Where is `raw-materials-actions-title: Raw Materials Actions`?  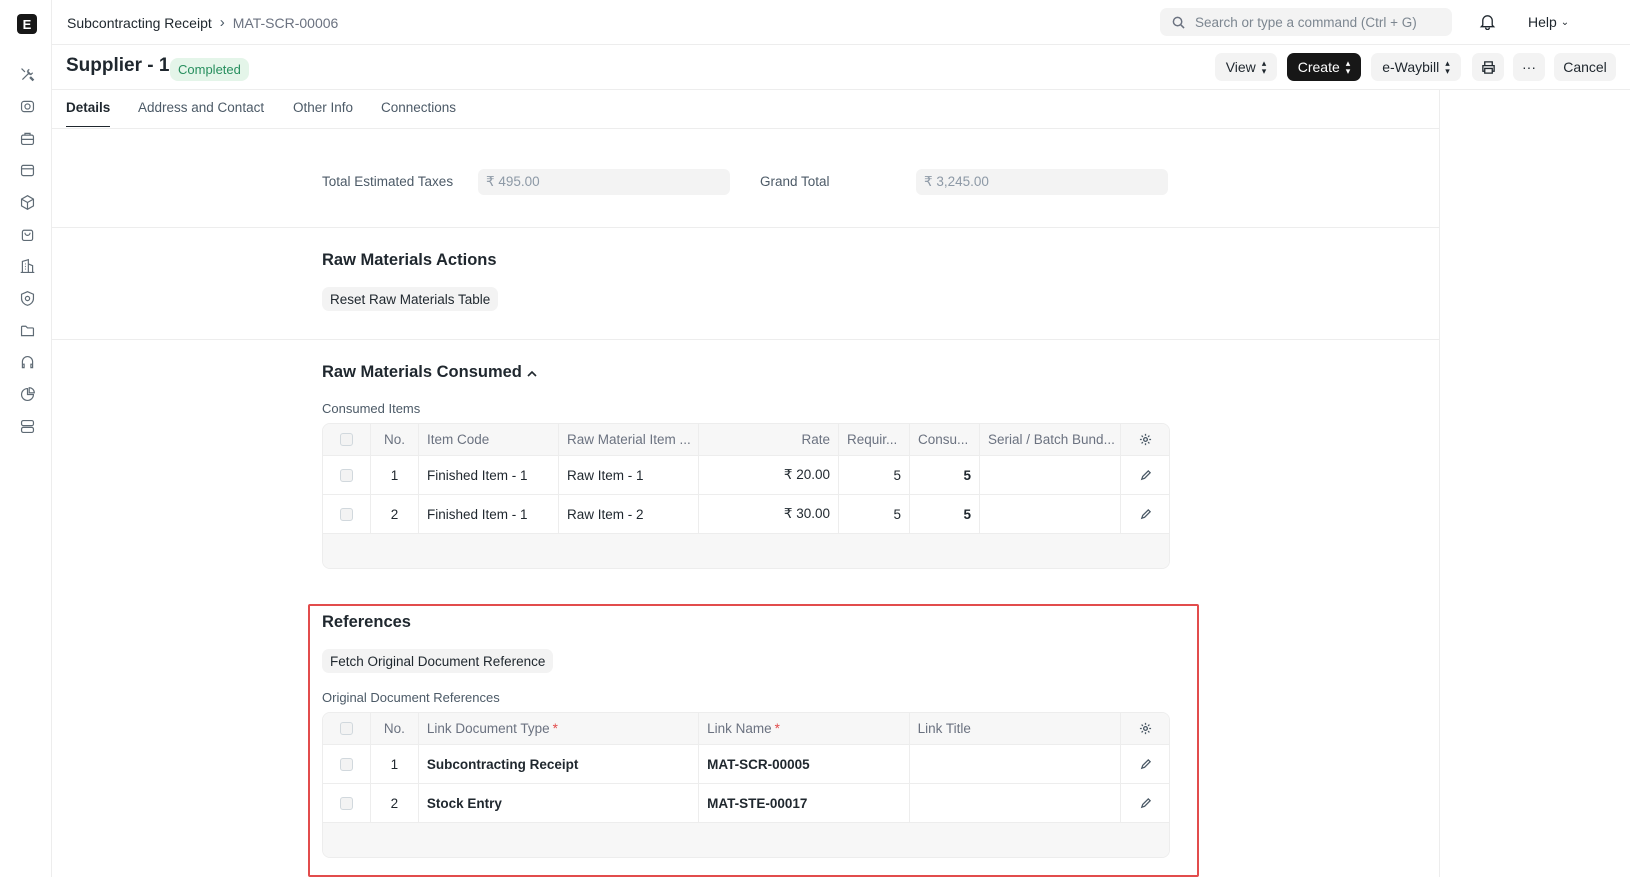
raw-materials-actions-title: Raw Materials Actions is located at coordinates (409, 260).